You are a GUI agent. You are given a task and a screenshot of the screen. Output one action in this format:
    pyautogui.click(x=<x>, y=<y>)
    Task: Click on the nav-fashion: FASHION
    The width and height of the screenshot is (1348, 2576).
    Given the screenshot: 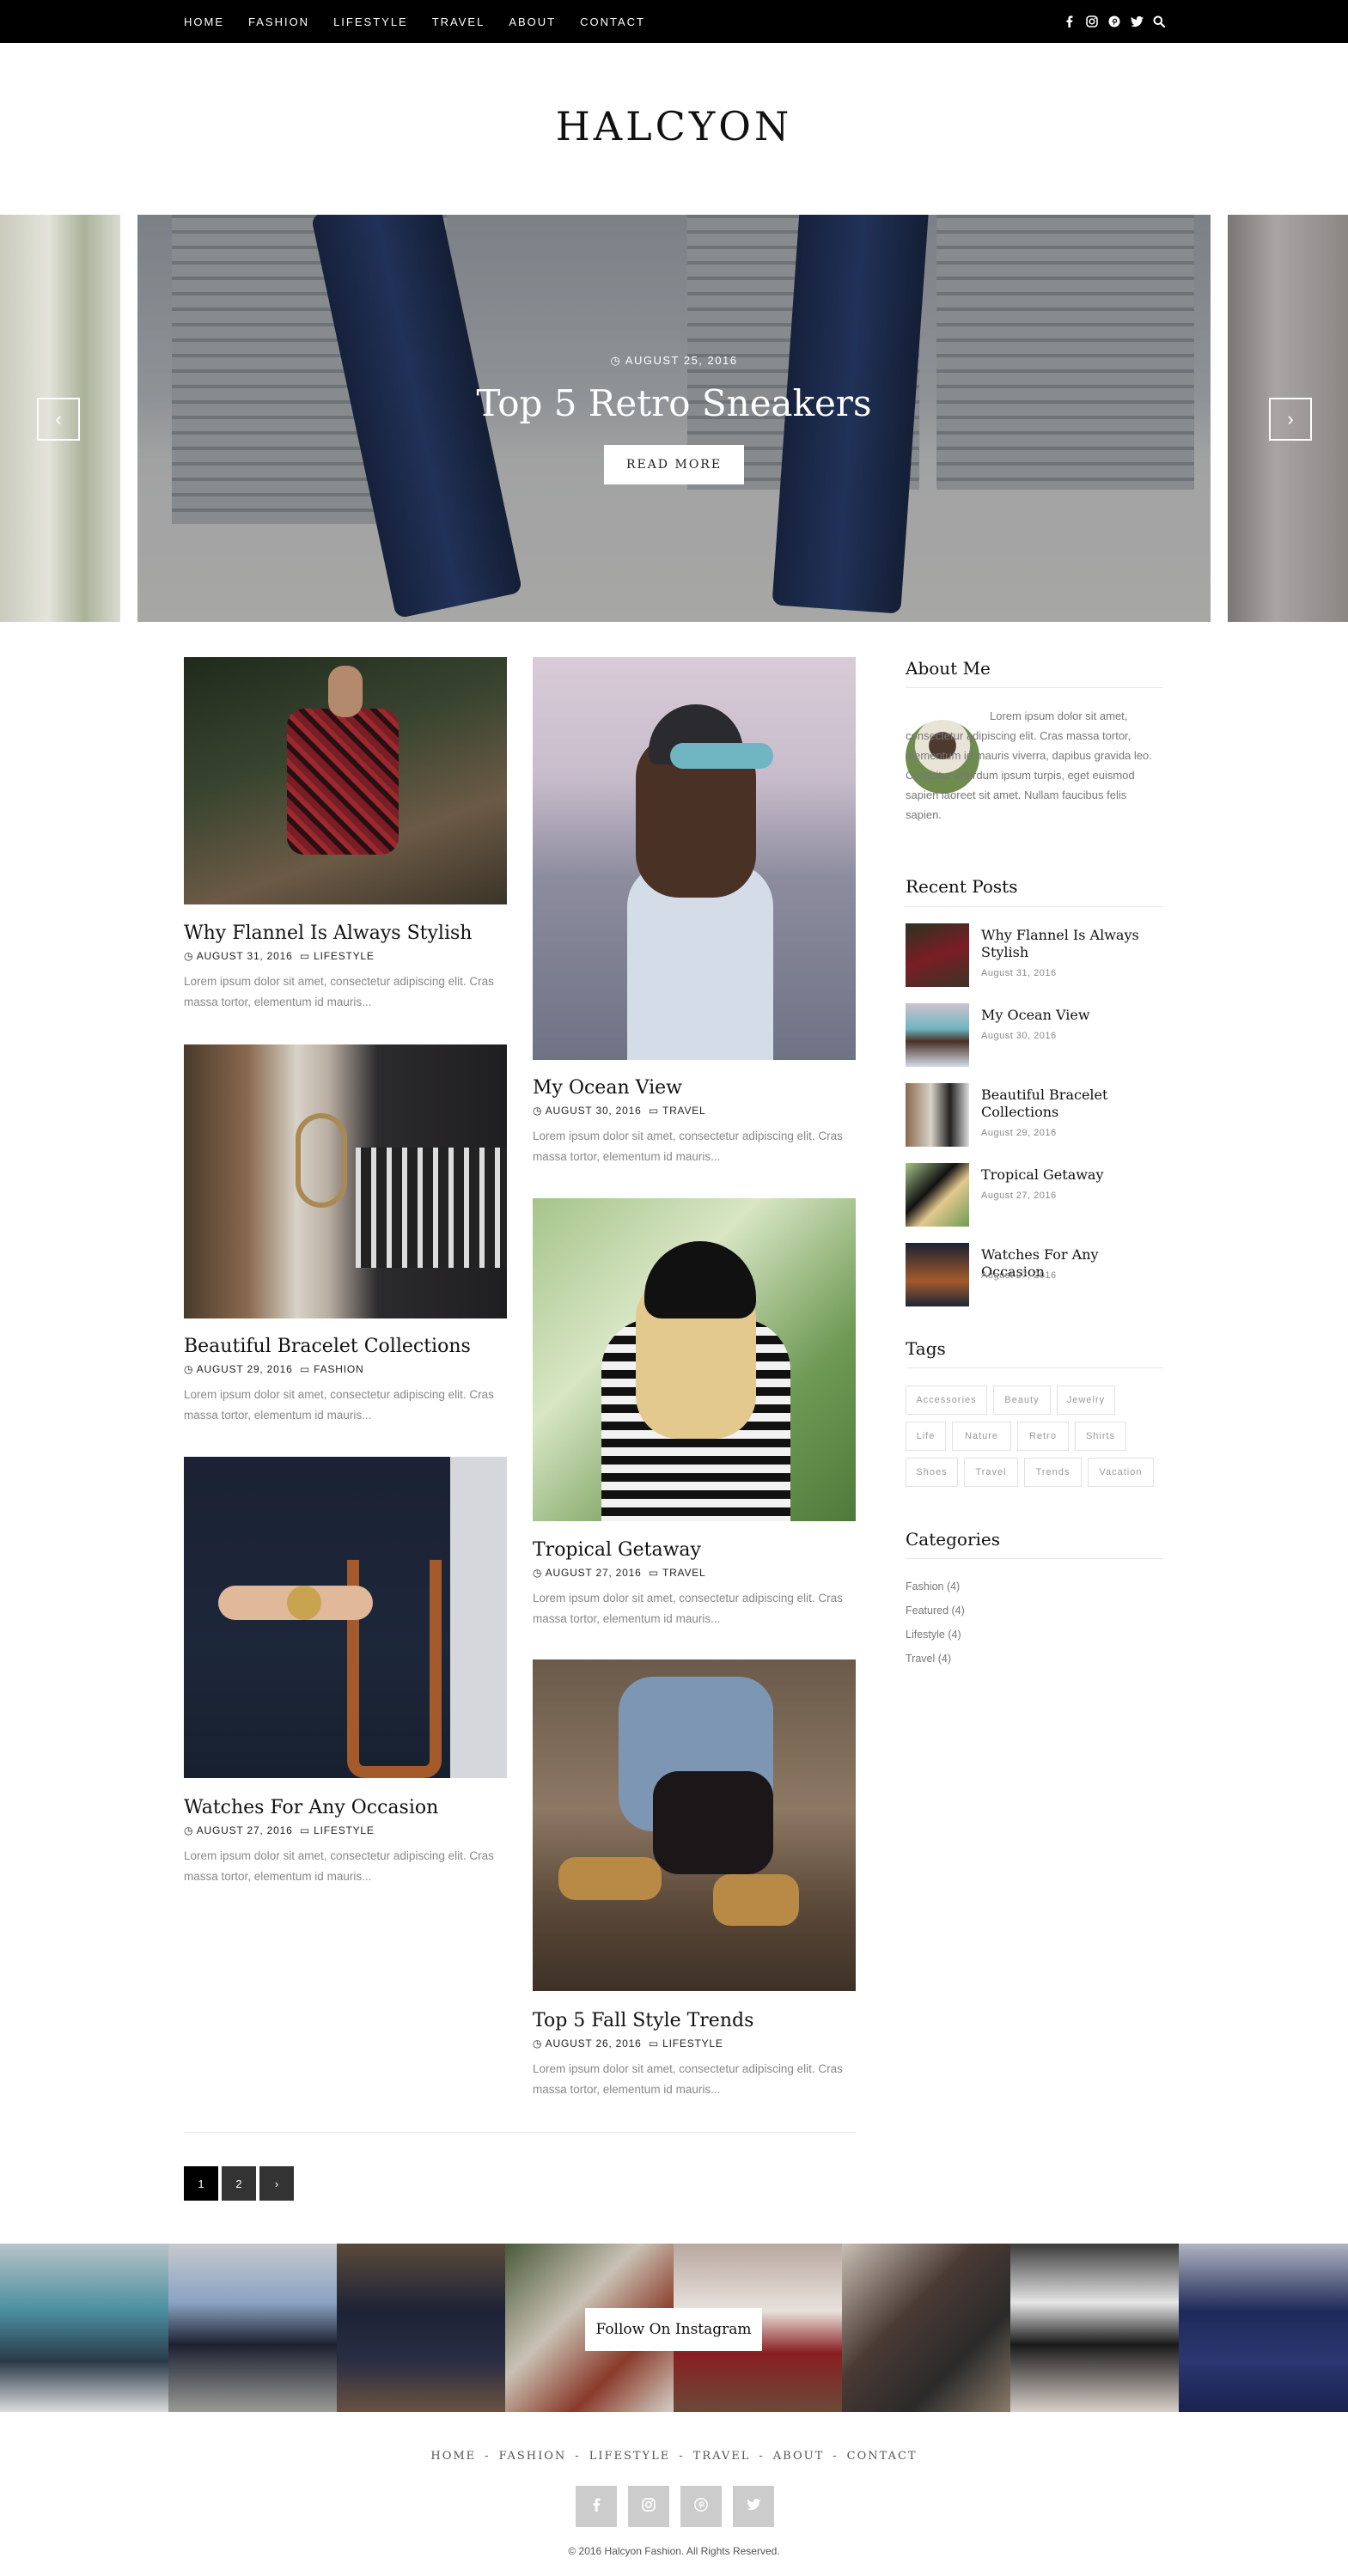 What is the action you would take?
    pyautogui.click(x=278, y=21)
    